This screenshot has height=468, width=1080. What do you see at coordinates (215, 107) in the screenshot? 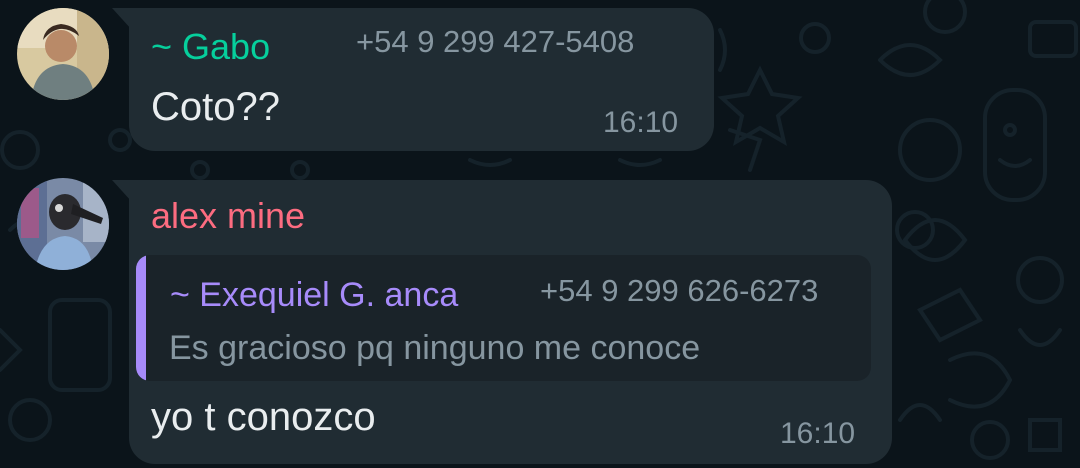
I see `message-text: Coto??` at bounding box center [215, 107].